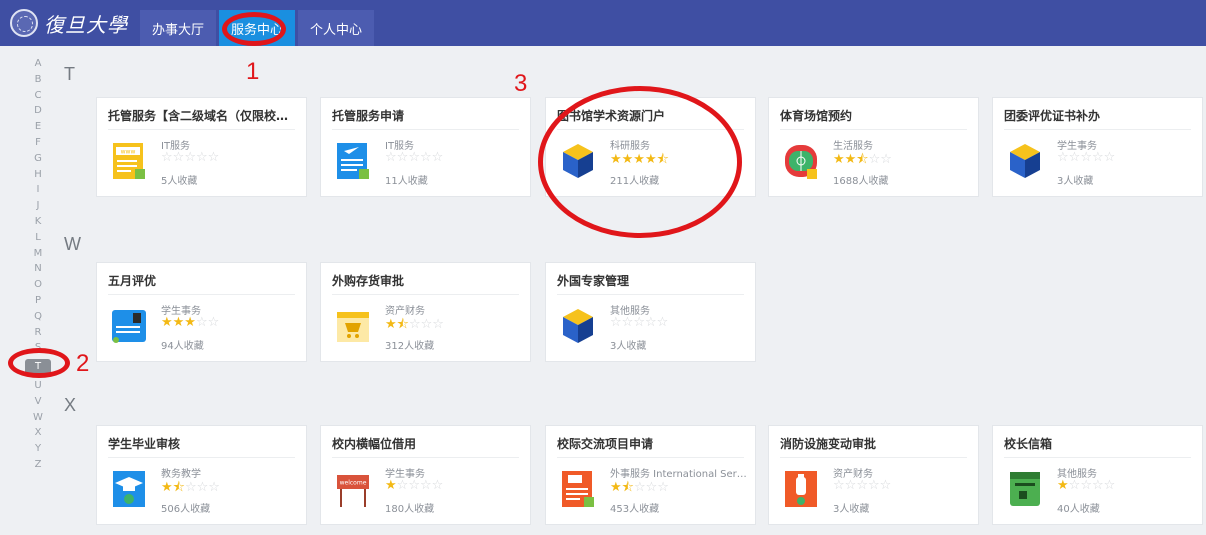 The image size is (1206, 535). Describe the element at coordinates (816, 116) in the screenshot. I see `service-card-title: 体育场馆预约` at that location.